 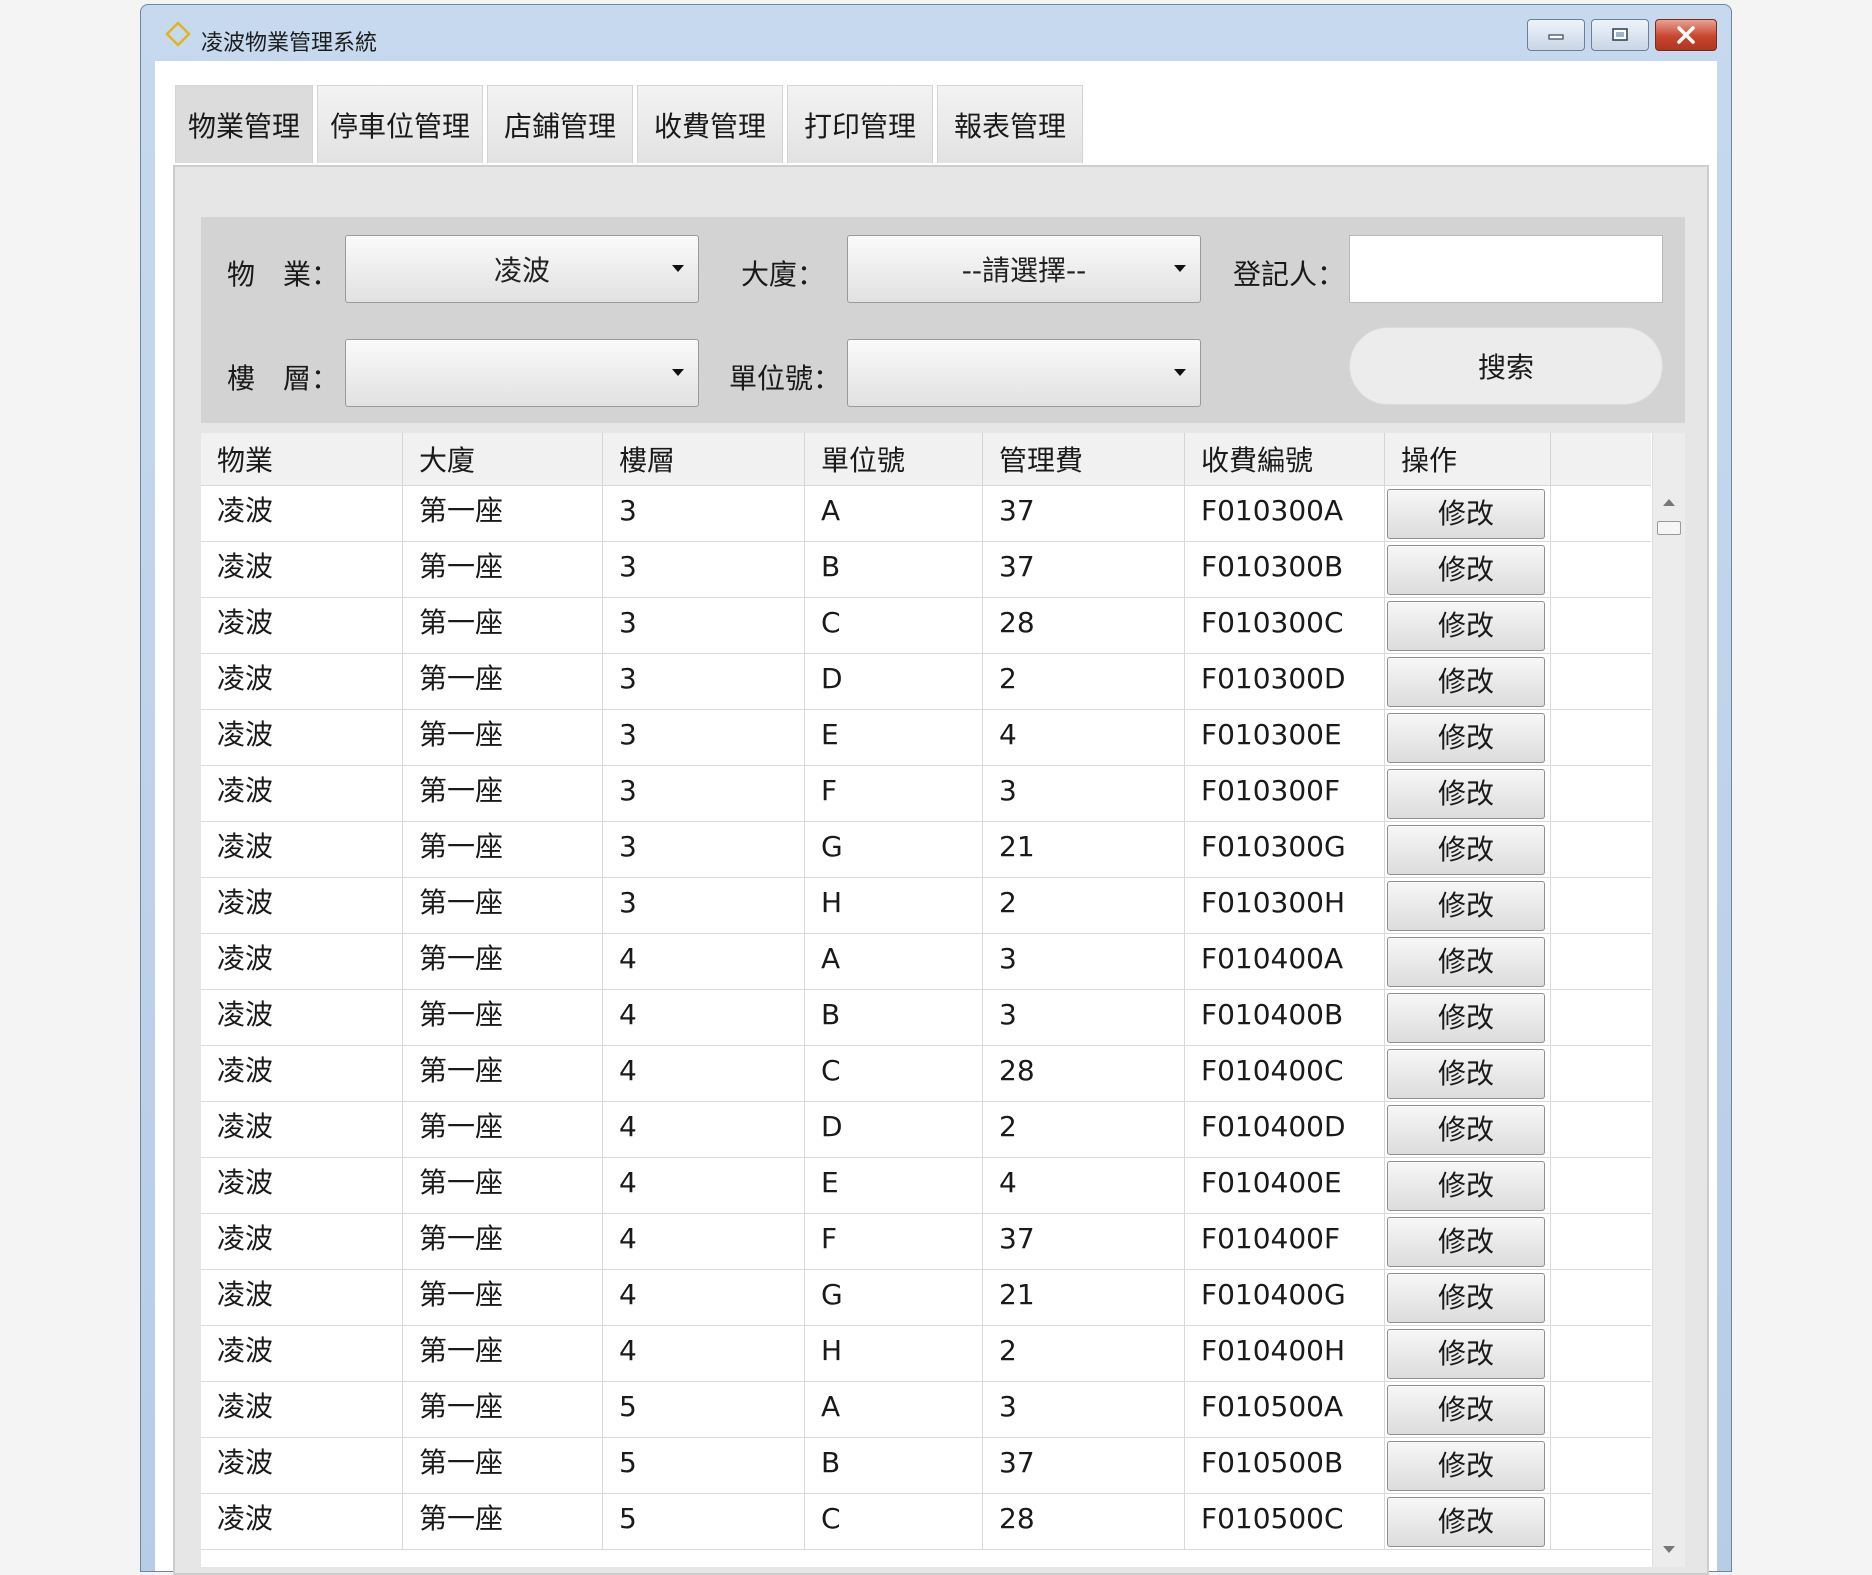 What do you see at coordinates (1285, 1465) in the screenshot?
I see `cell-fee-code: F010500B` at bounding box center [1285, 1465].